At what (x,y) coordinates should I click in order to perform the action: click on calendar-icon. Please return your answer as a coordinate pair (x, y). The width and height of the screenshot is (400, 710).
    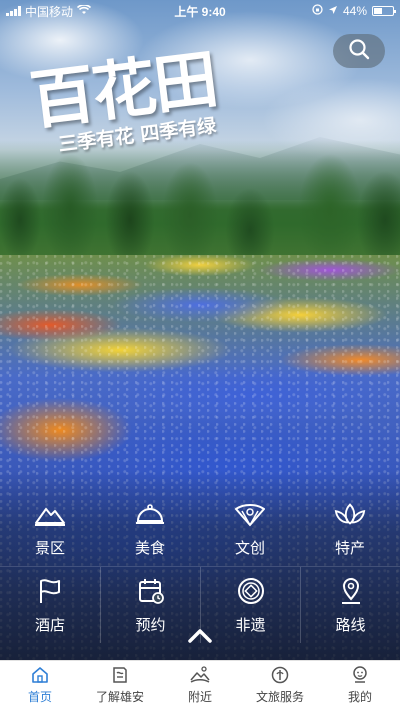
    Looking at the image, I should click on (151, 591).